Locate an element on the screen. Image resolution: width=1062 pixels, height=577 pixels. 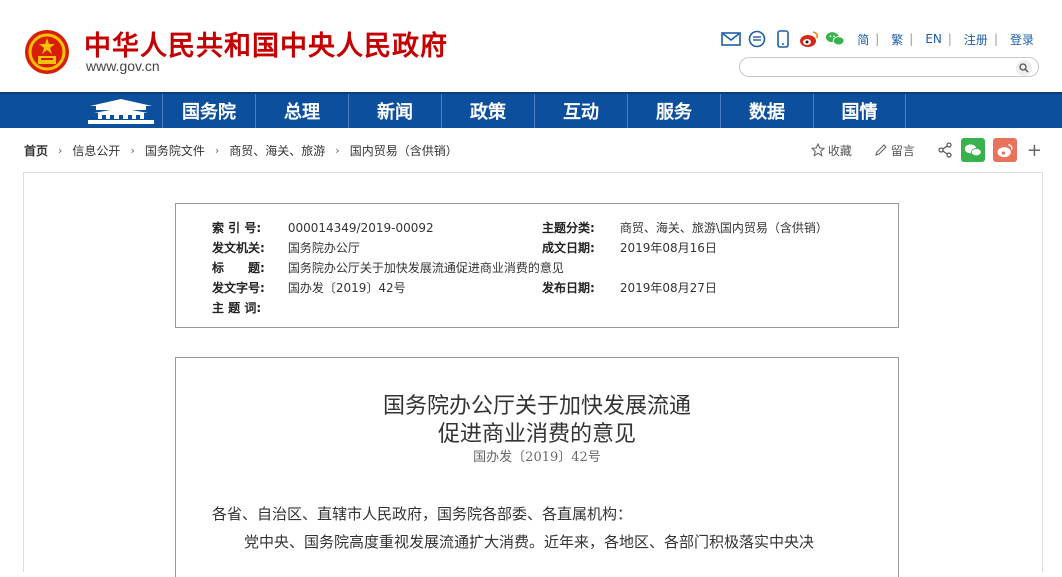
share-weibo-button is located at coordinates (1004, 150).